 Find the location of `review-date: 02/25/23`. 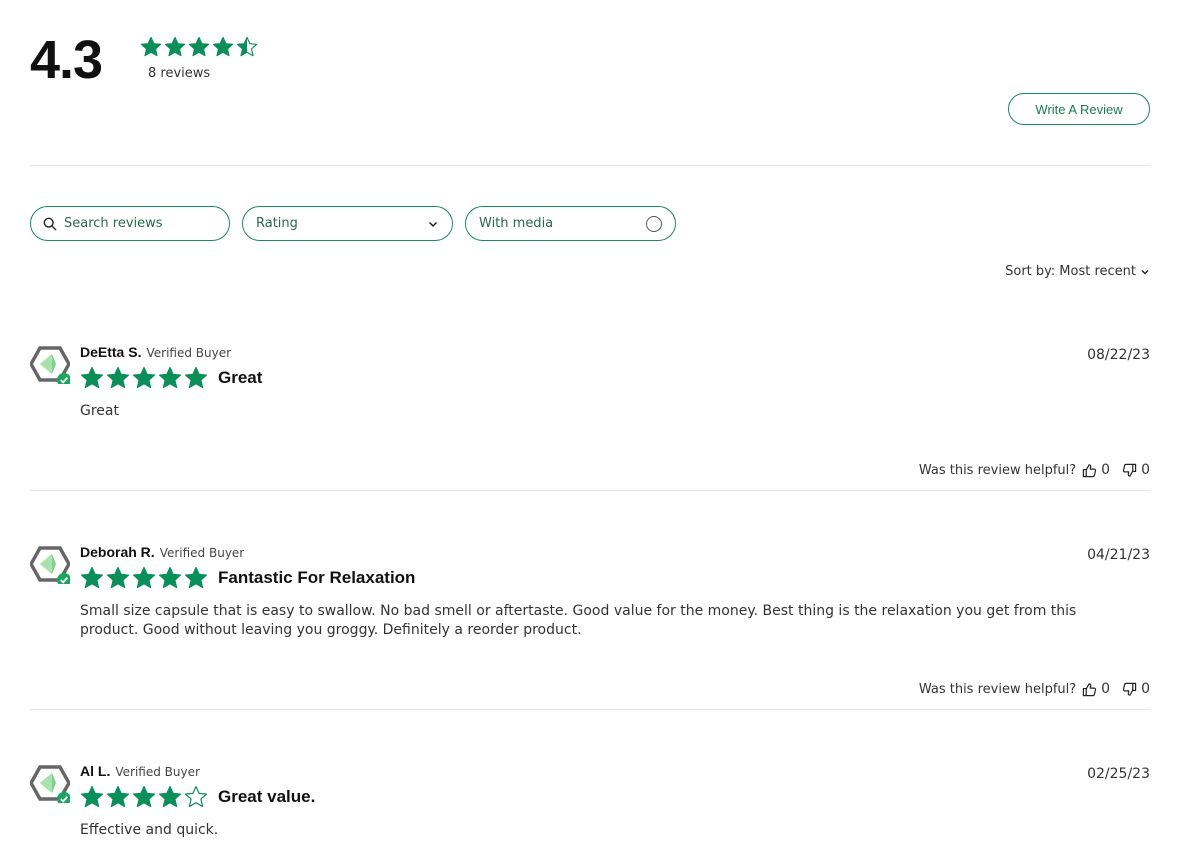

review-date: 02/25/23 is located at coordinates (1118, 774).